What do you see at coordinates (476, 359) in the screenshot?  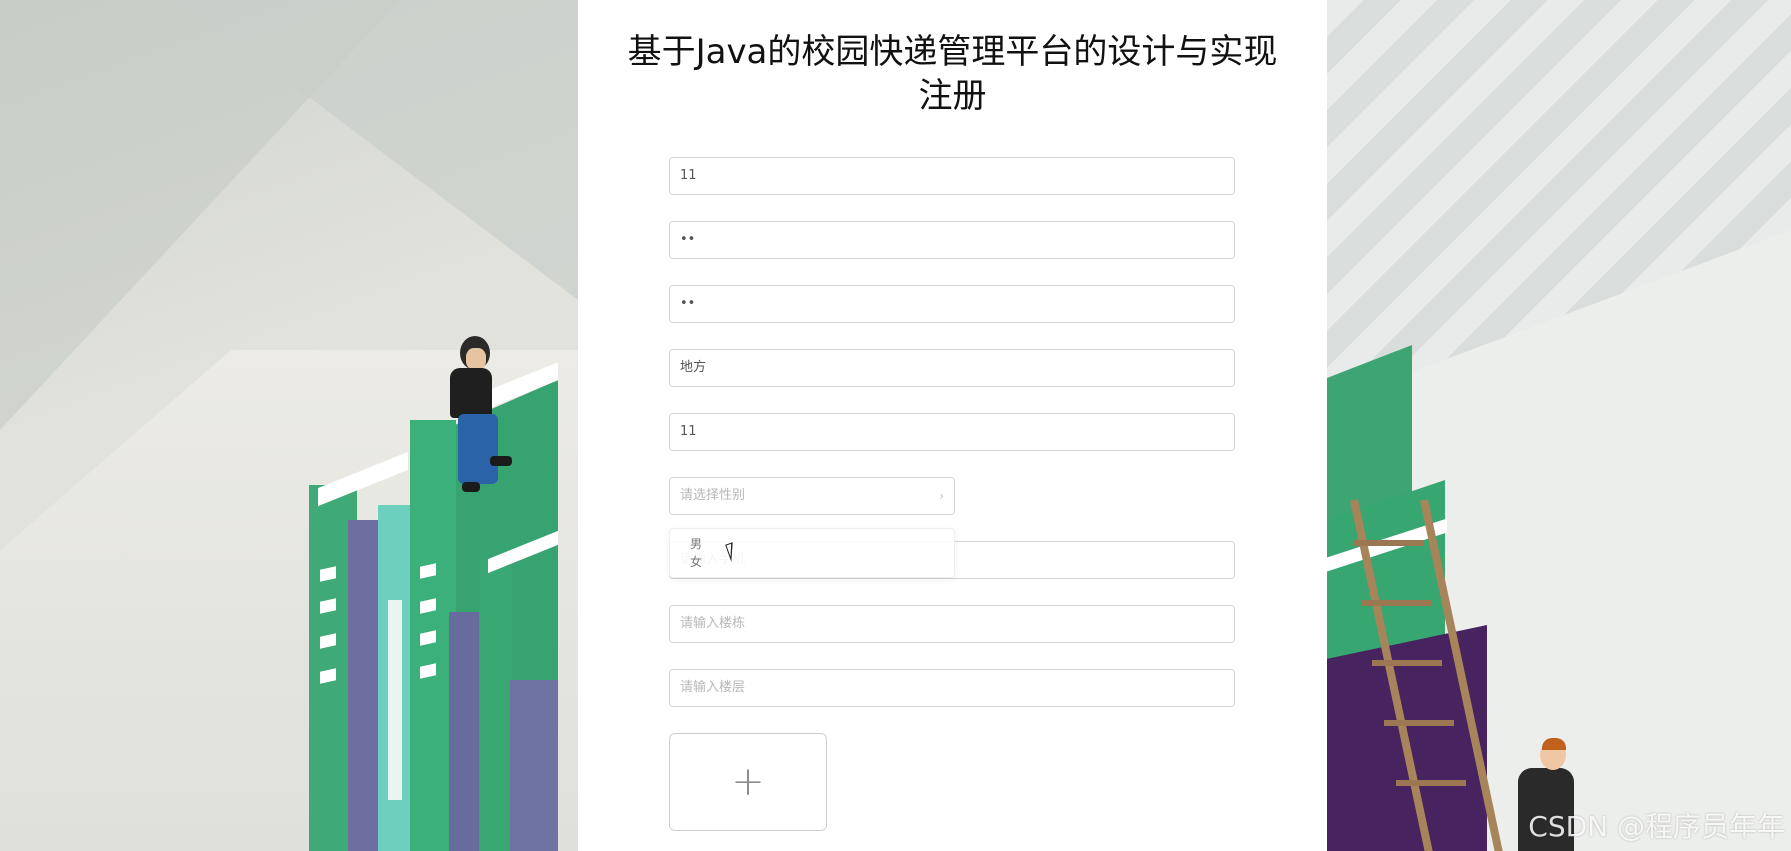 I see `person-face` at bounding box center [476, 359].